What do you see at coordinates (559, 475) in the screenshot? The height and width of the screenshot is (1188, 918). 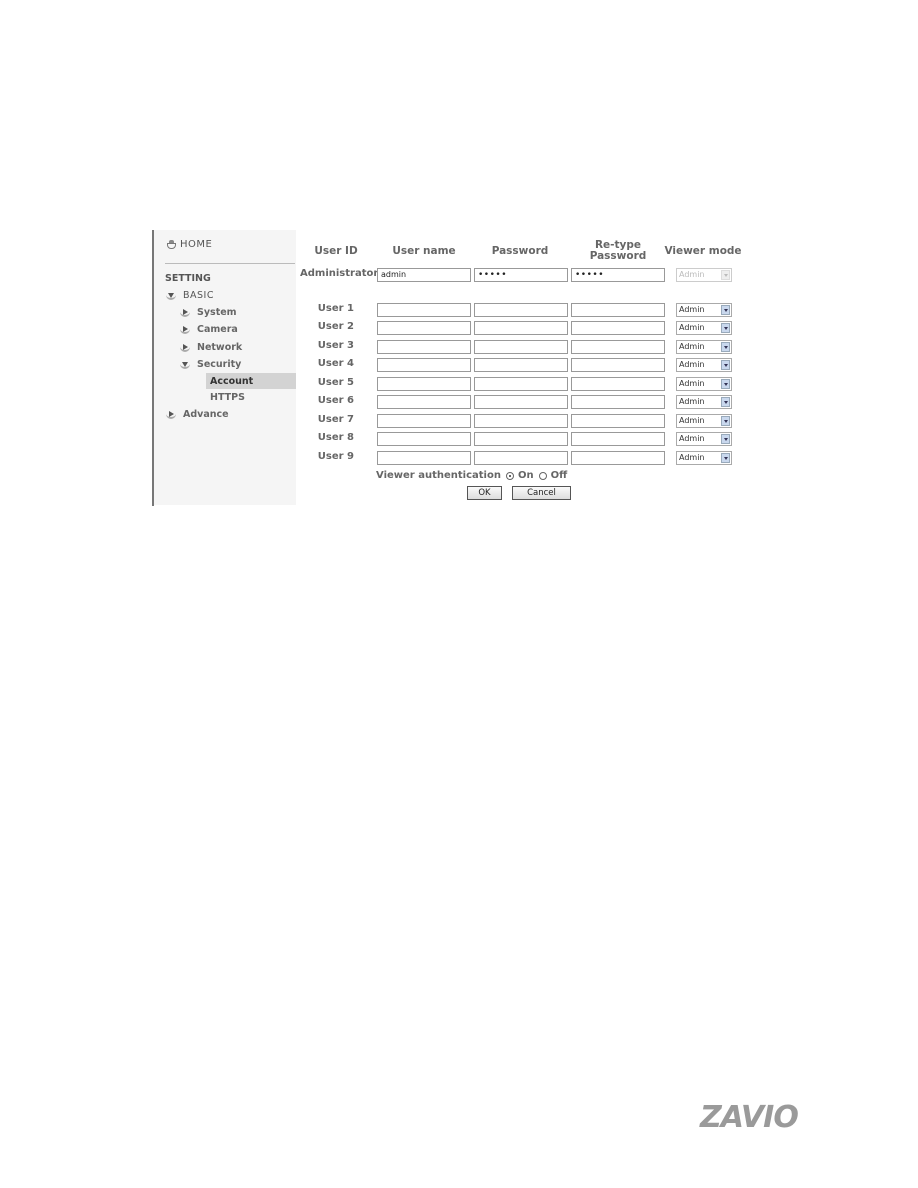 I see `auth-off-label: Off` at bounding box center [559, 475].